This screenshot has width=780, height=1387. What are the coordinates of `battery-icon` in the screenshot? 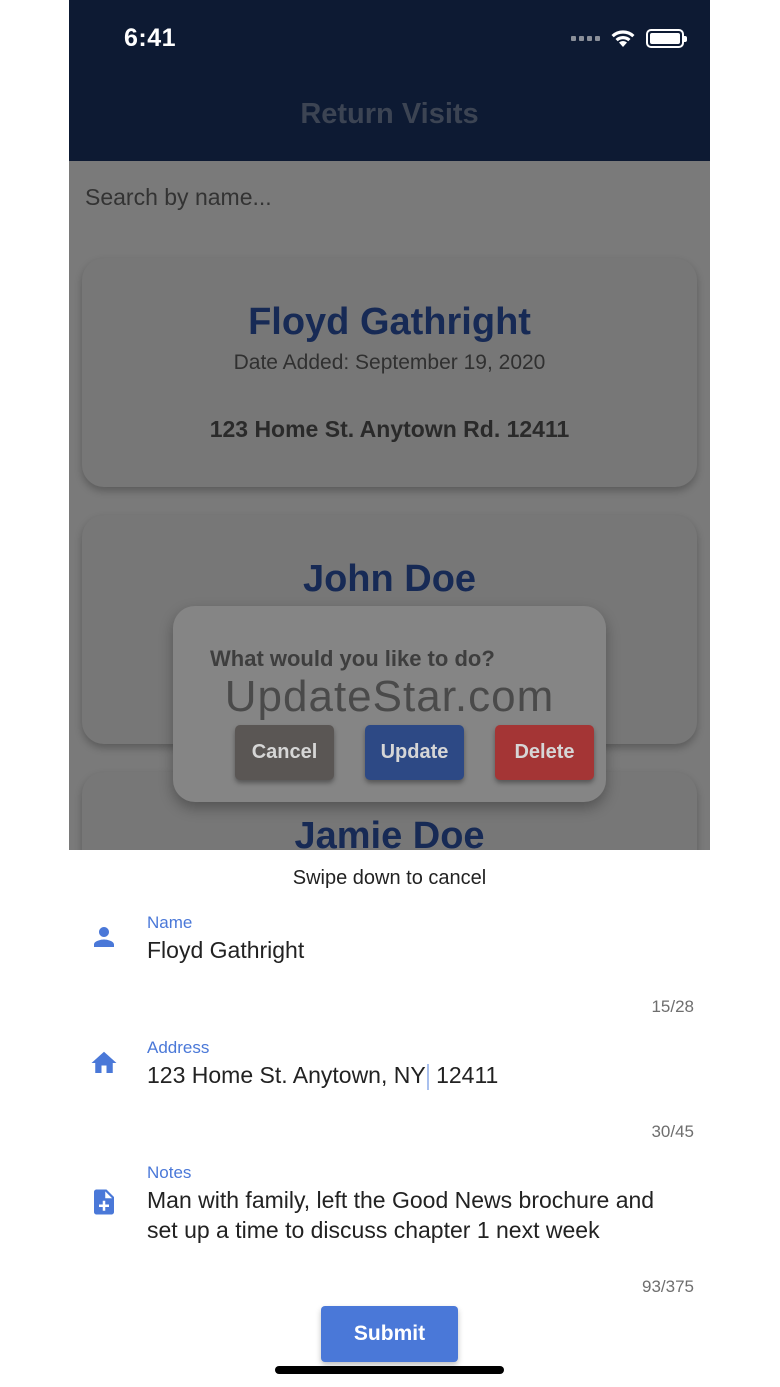 It's located at (666, 38).